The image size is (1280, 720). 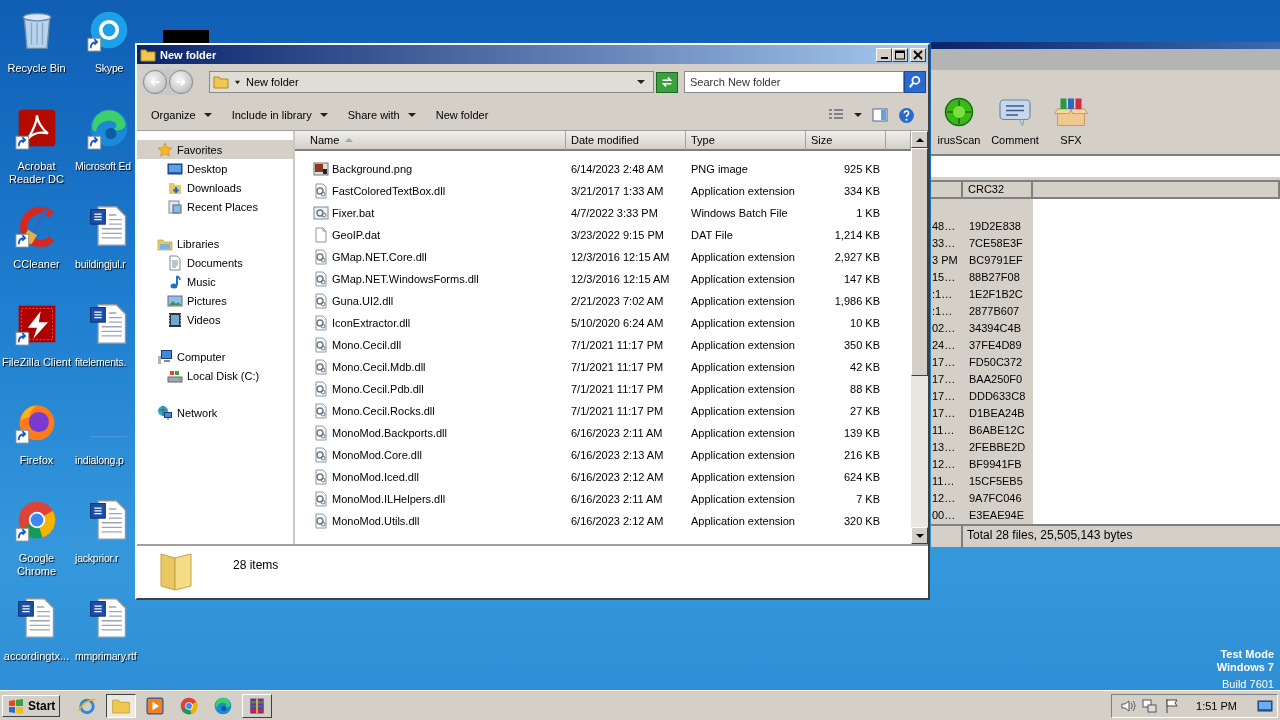 I want to click on file-name: FastColoredTextBox.dll, so click(x=430, y=191).